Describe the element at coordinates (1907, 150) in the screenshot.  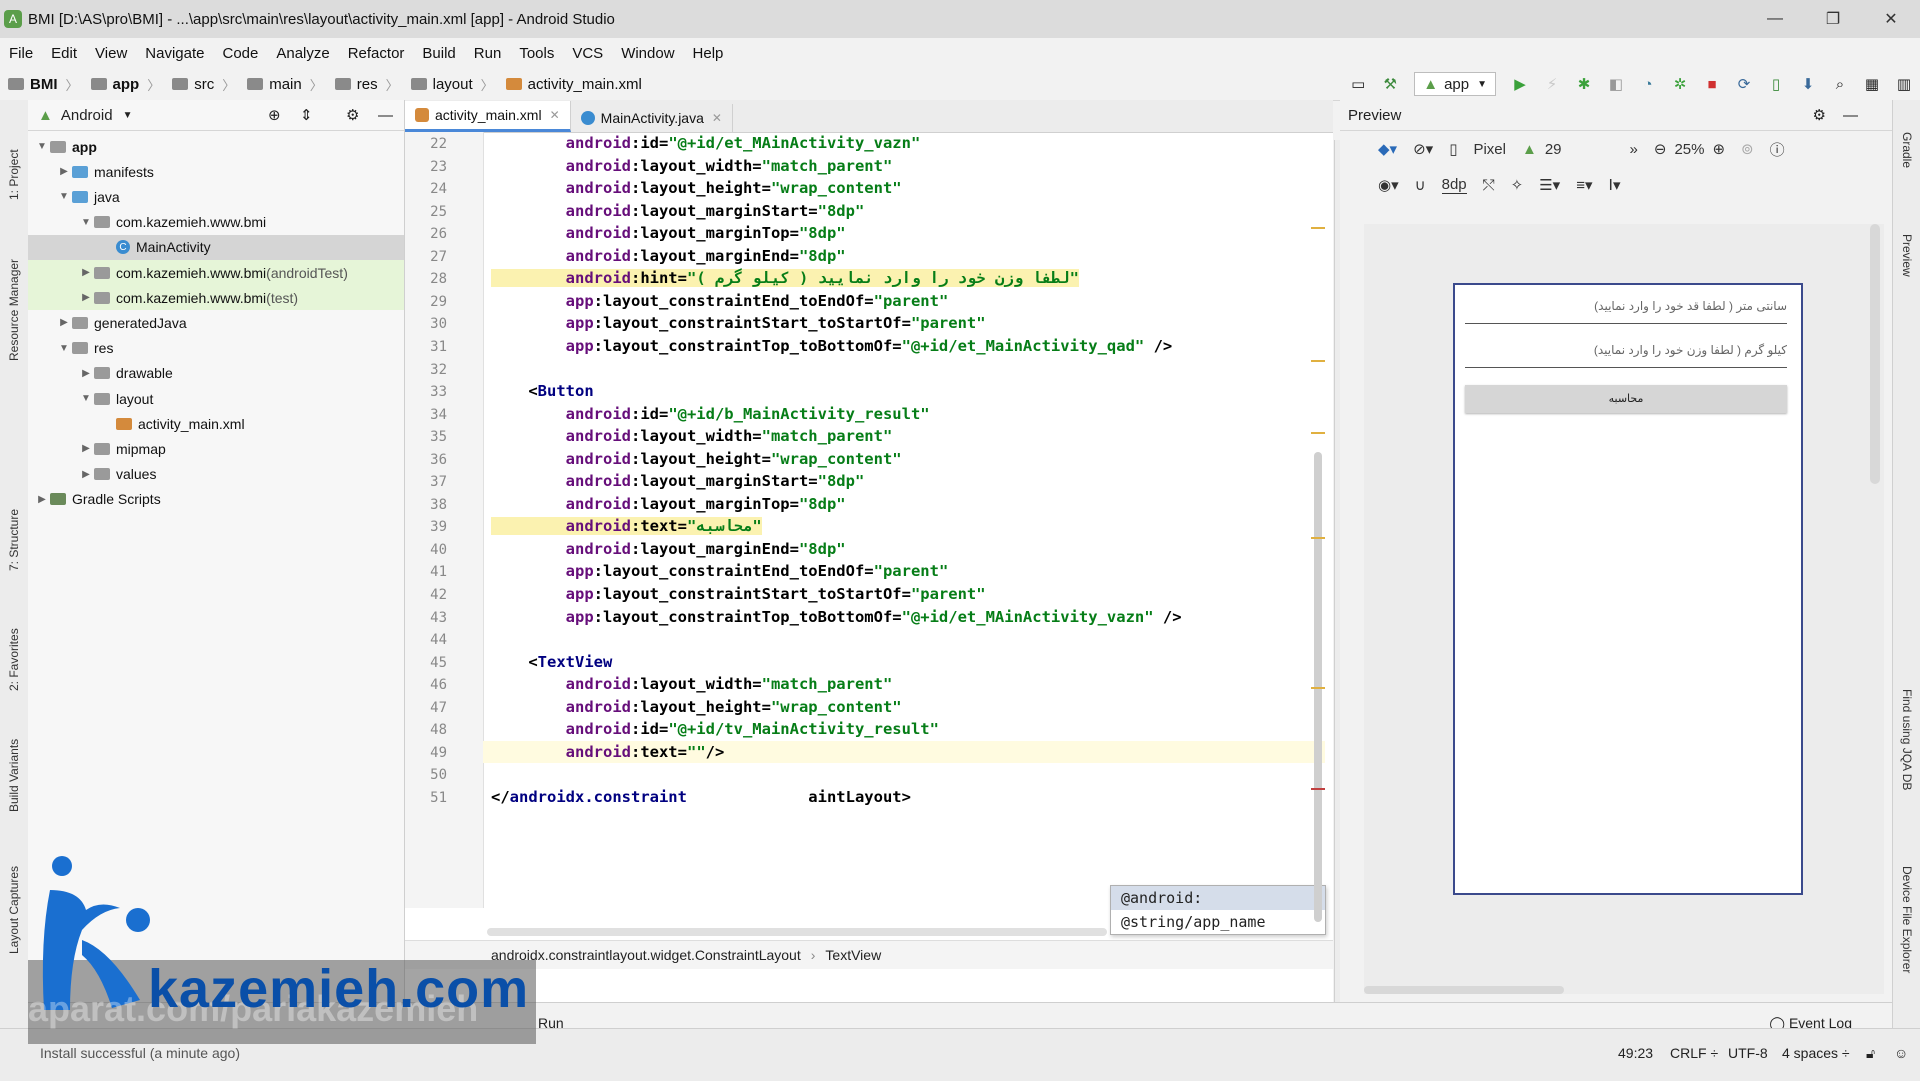
I see `tab-gradle: Gradle` at that location.